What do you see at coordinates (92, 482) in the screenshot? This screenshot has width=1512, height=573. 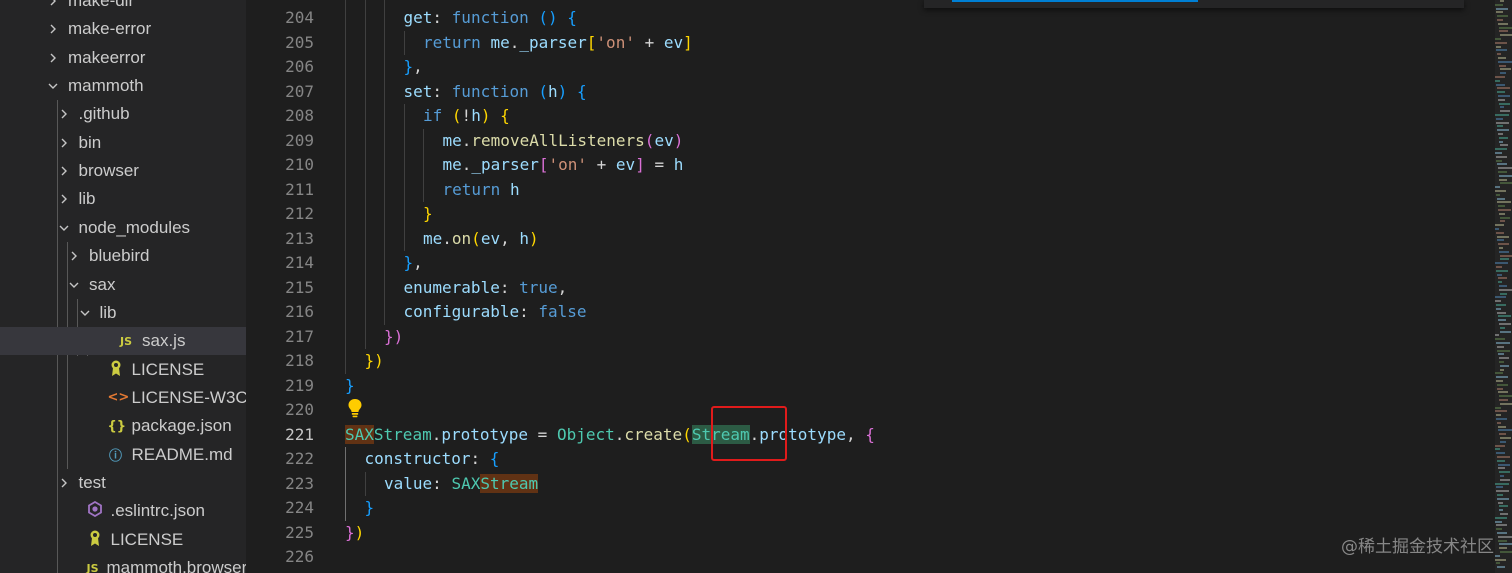 I see `tree-item-label: test` at bounding box center [92, 482].